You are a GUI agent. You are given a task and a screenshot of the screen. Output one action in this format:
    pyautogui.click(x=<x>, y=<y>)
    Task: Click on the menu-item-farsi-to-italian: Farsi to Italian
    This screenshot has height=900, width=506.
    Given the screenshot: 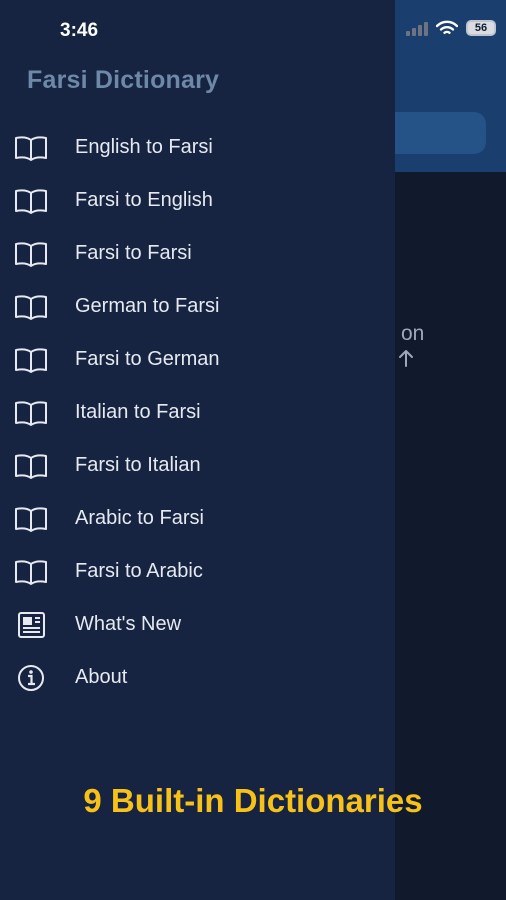 What is the action you would take?
    pyautogui.click(x=197, y=465)
    